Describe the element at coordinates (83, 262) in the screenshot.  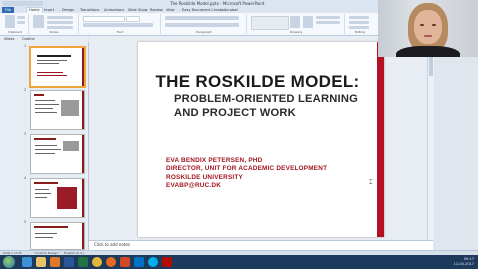
I see `excel-icon` at that location.